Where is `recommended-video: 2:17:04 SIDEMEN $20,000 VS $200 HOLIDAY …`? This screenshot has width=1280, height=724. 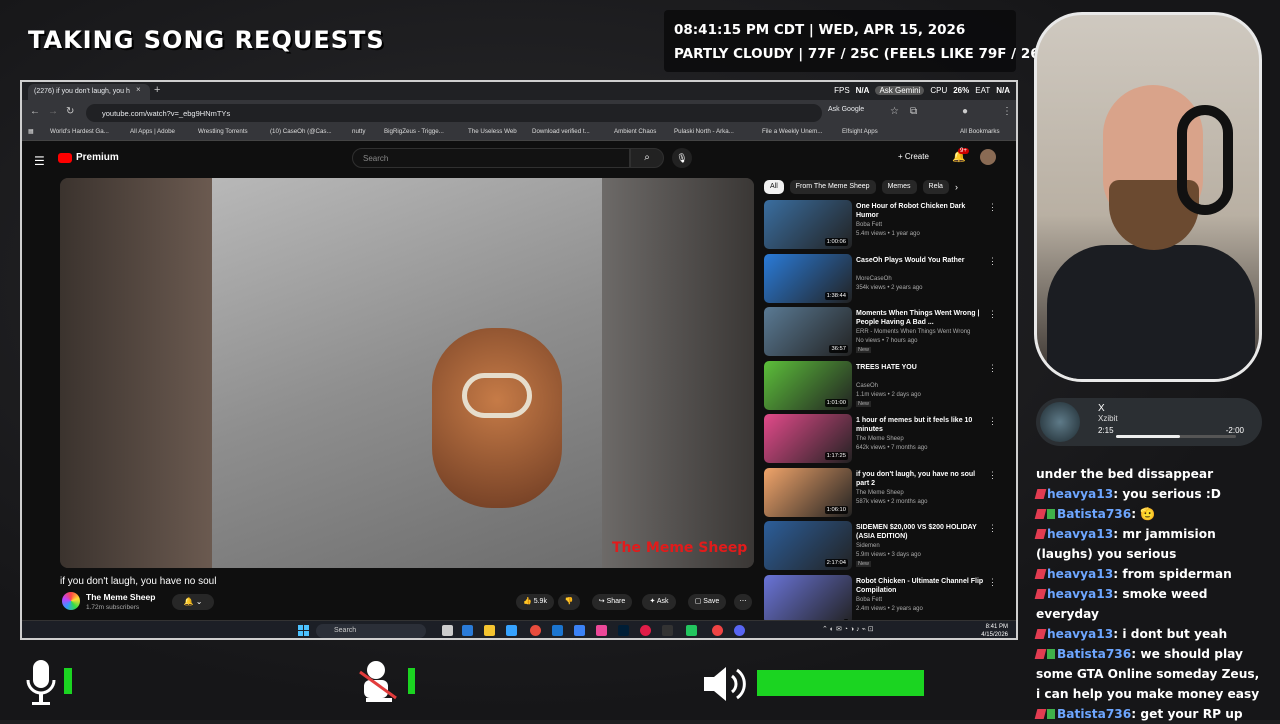
recommended-video: 2:17:04 SIDEMEN $20,000 VS $200 HOLIDAY … is located at coordinates (879, 548).